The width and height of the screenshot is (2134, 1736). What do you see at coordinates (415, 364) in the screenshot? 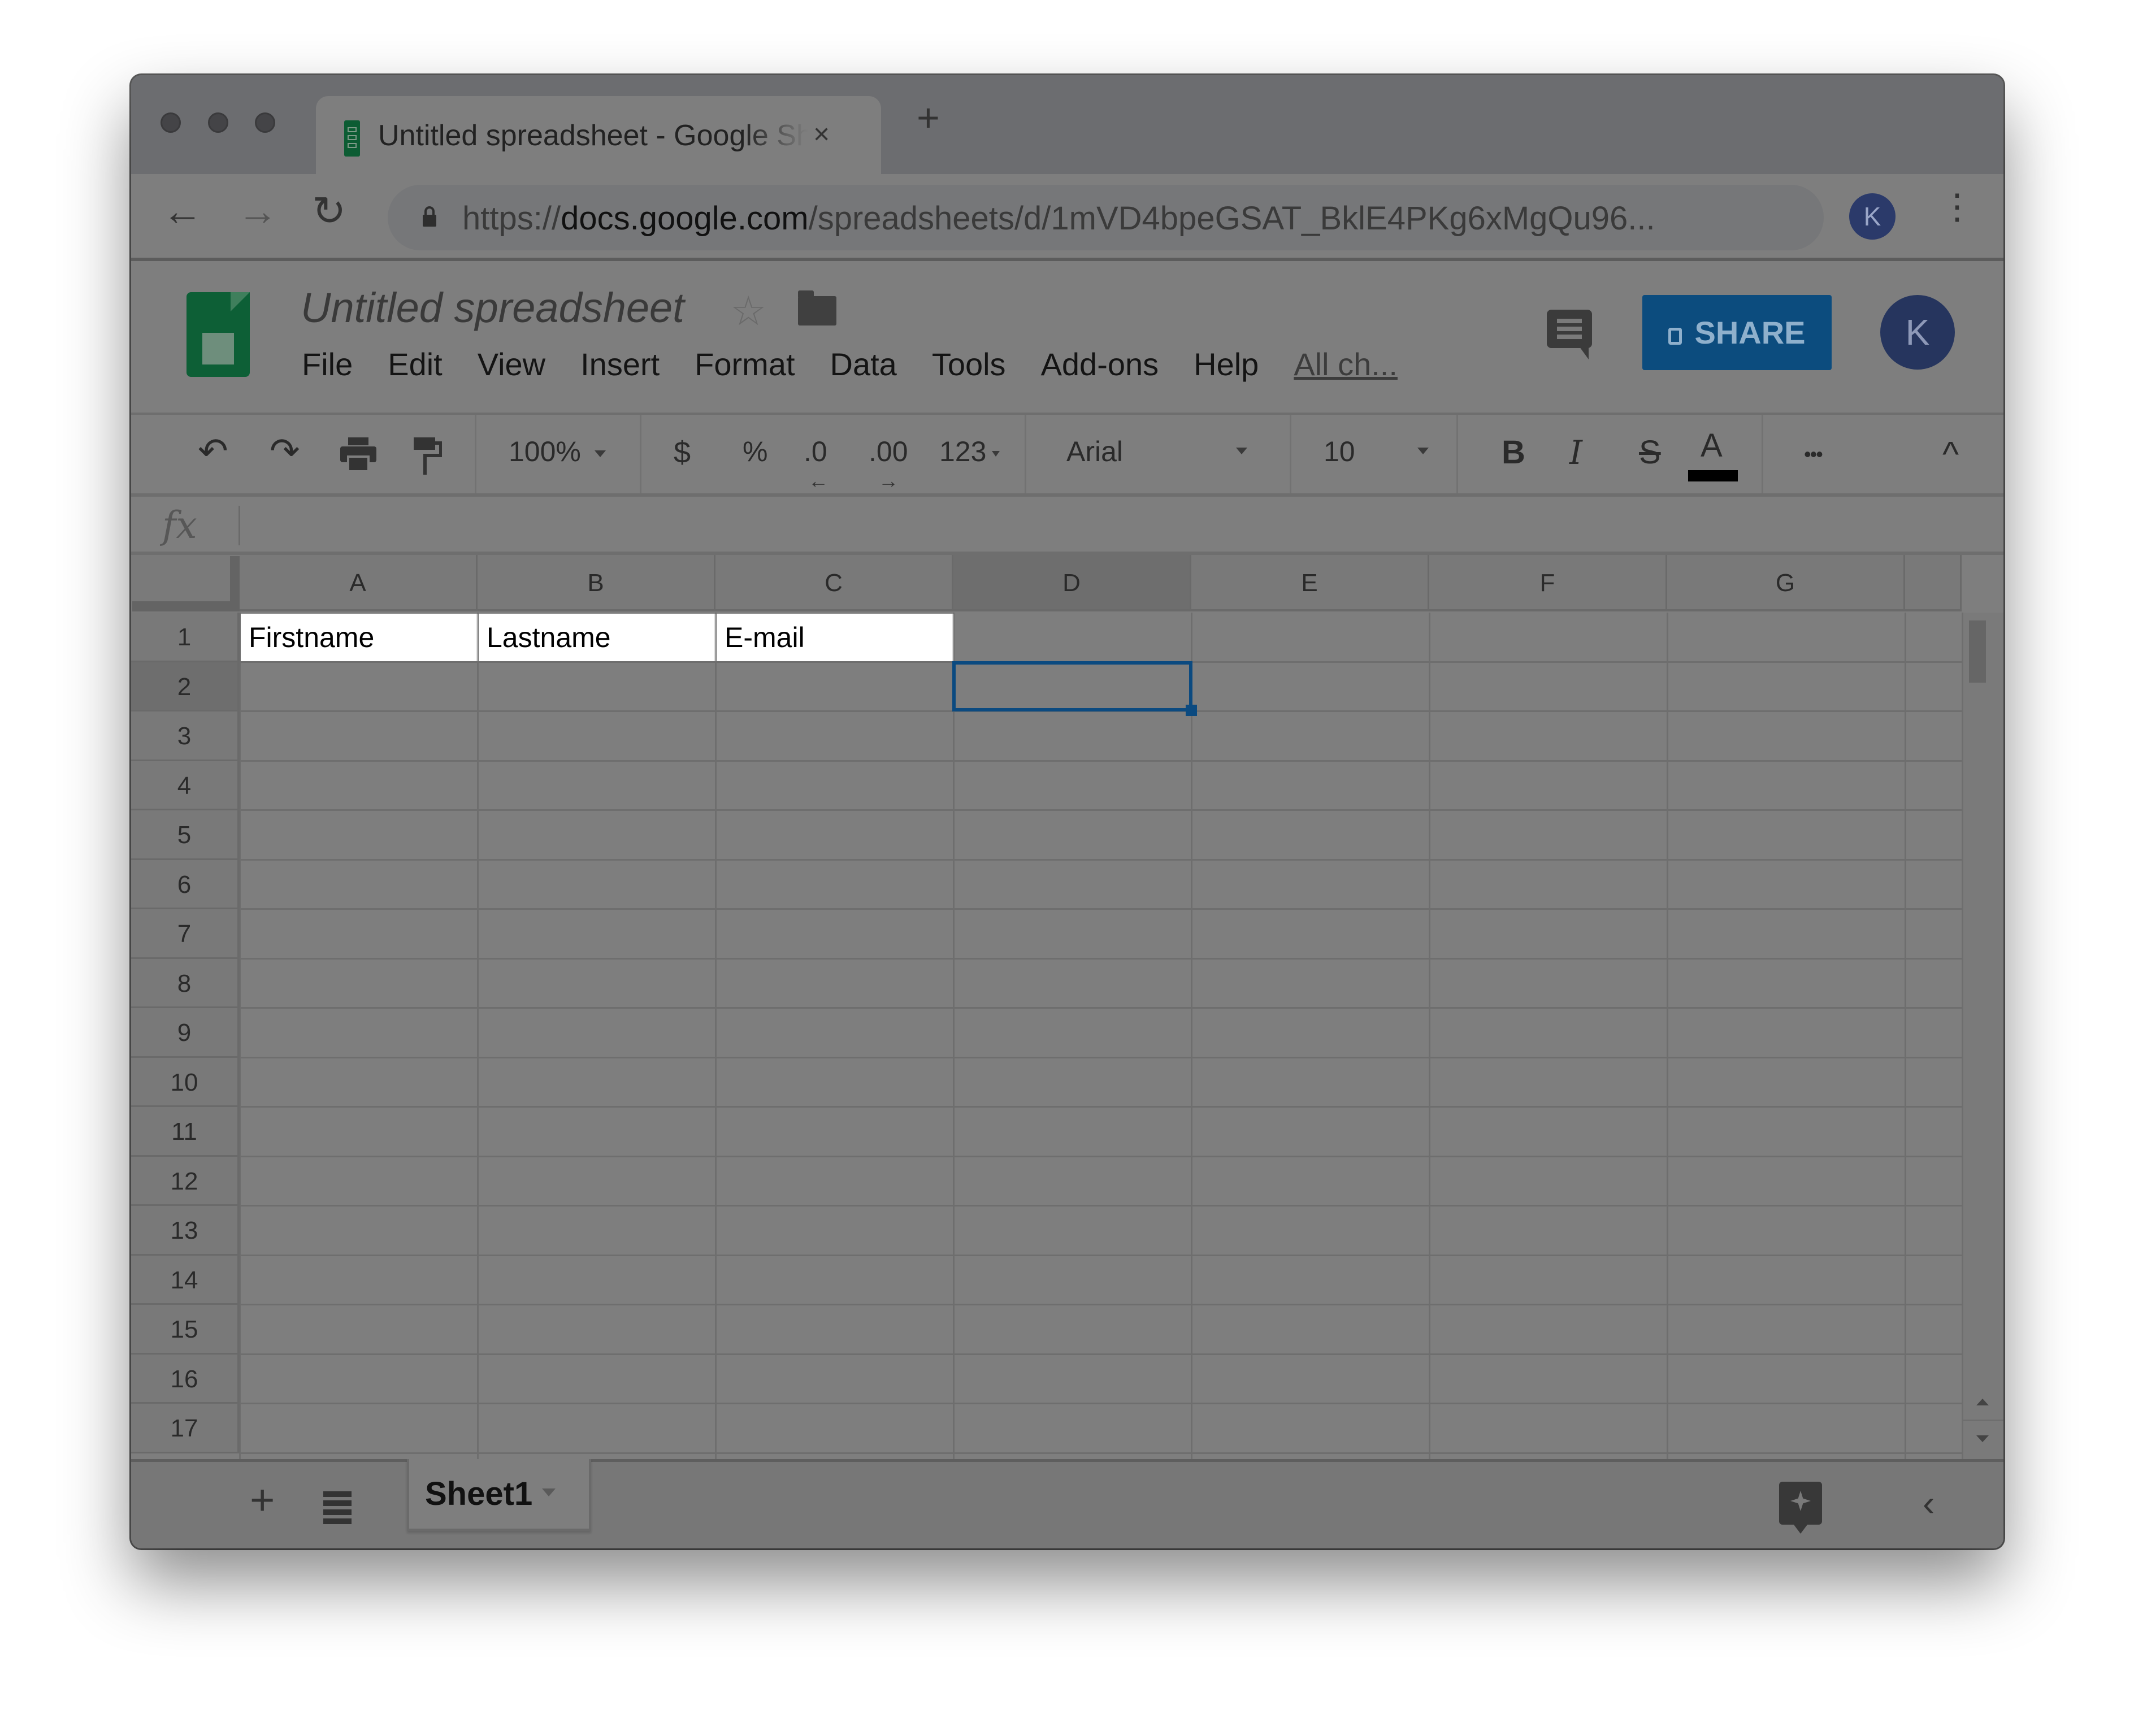
I see `menu-edit: Edit` at bounding box center [415, 364].